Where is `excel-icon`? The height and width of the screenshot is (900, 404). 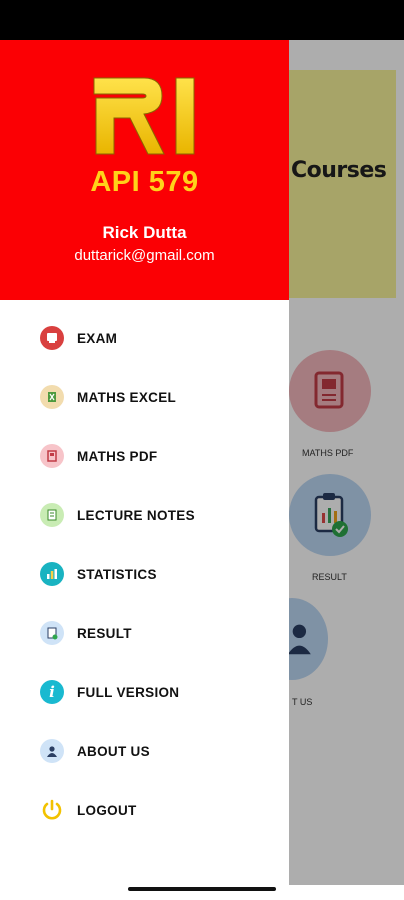 excel-icon is located at coordinates (52, 397).